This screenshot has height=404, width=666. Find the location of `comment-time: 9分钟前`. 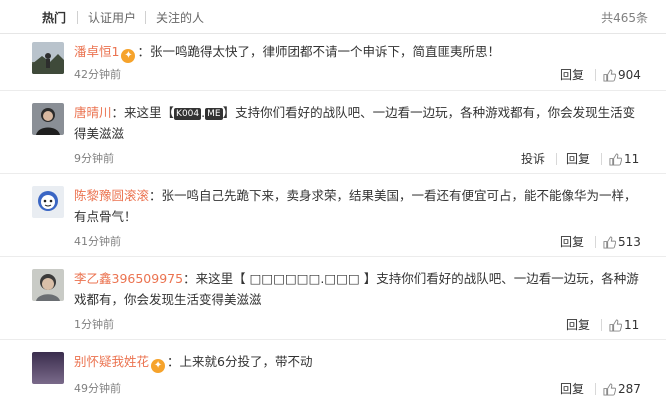

comment-time: 9分钟前 is located at coordinates (94, 158).